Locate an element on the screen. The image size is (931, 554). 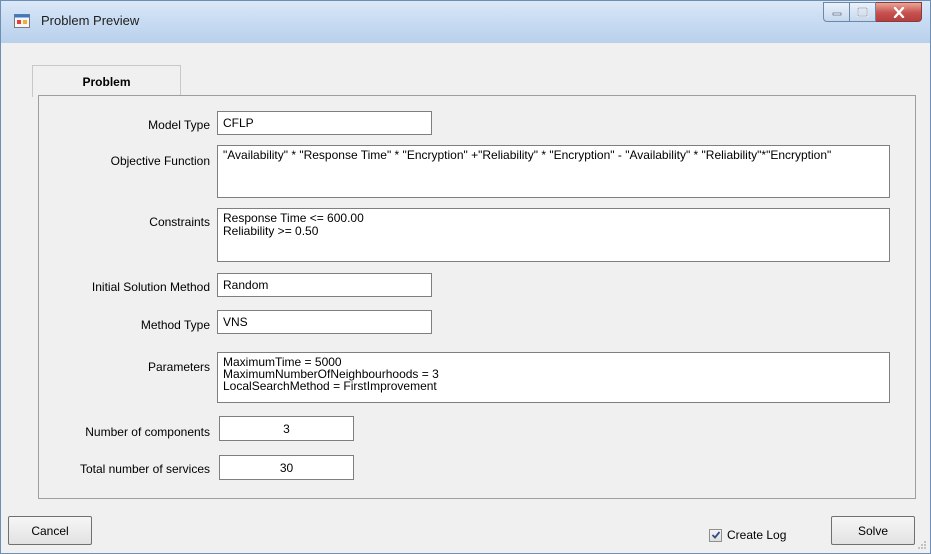
number-of-components-label: Number of components is located at coordinates (147, 432).